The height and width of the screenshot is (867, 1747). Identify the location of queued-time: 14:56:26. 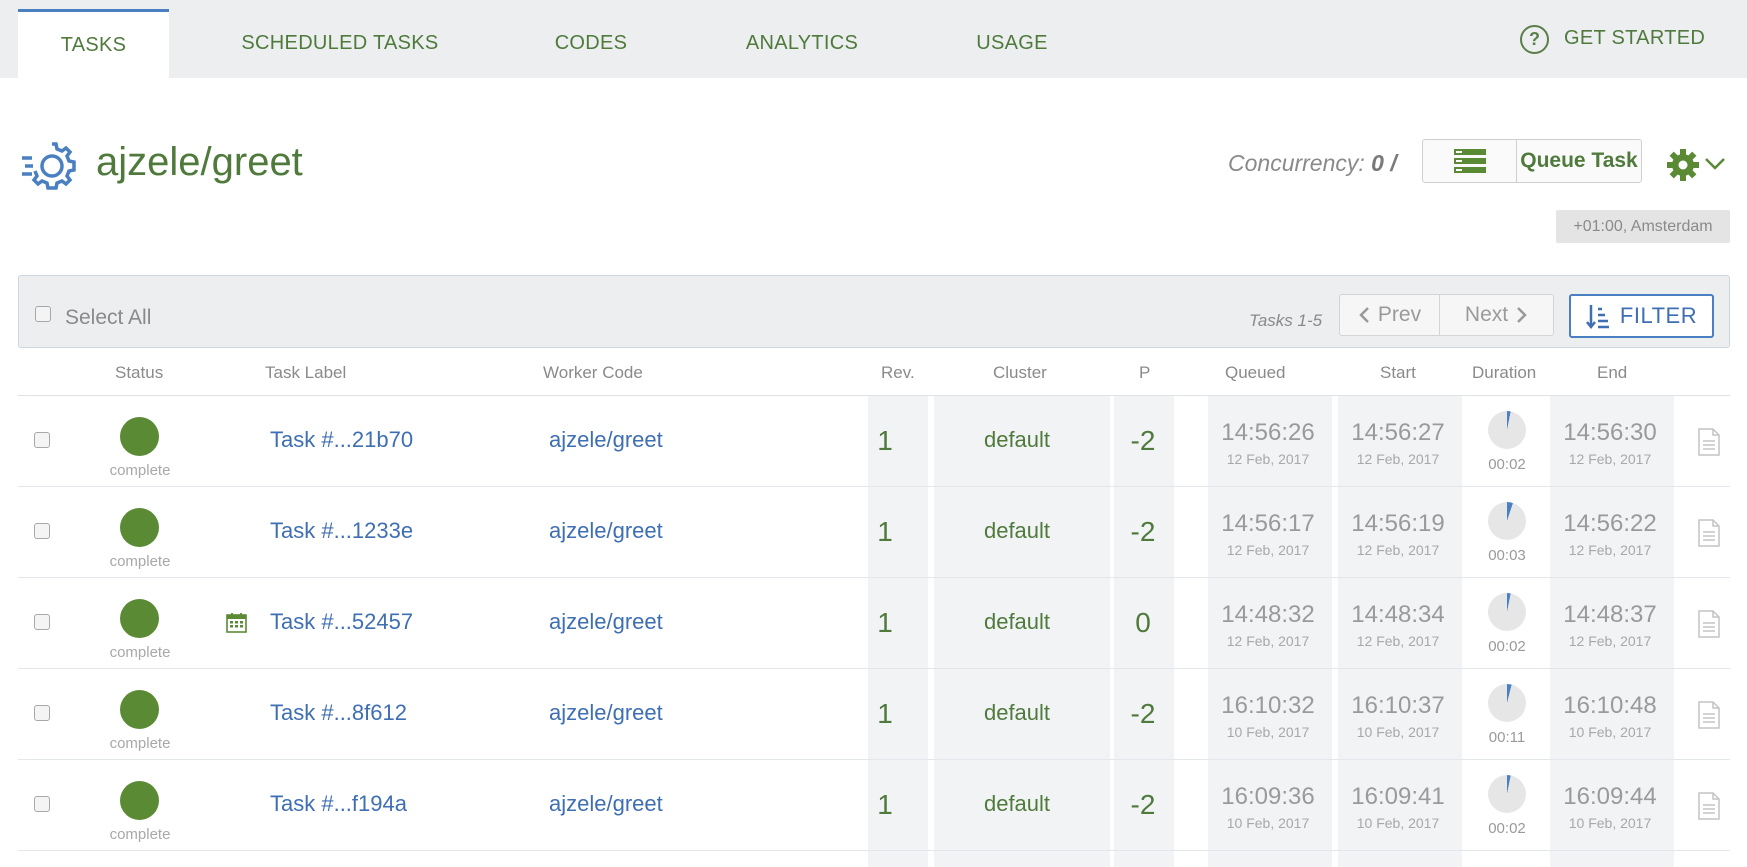
(1268, 432).